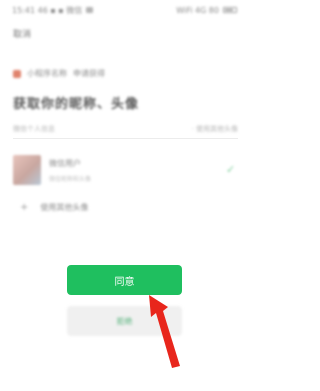 The height and width of the screenshot is (391, 320). Describe the element at coordinates (24, 207) in the screenshot. I see `plus-icon: +` at that location.